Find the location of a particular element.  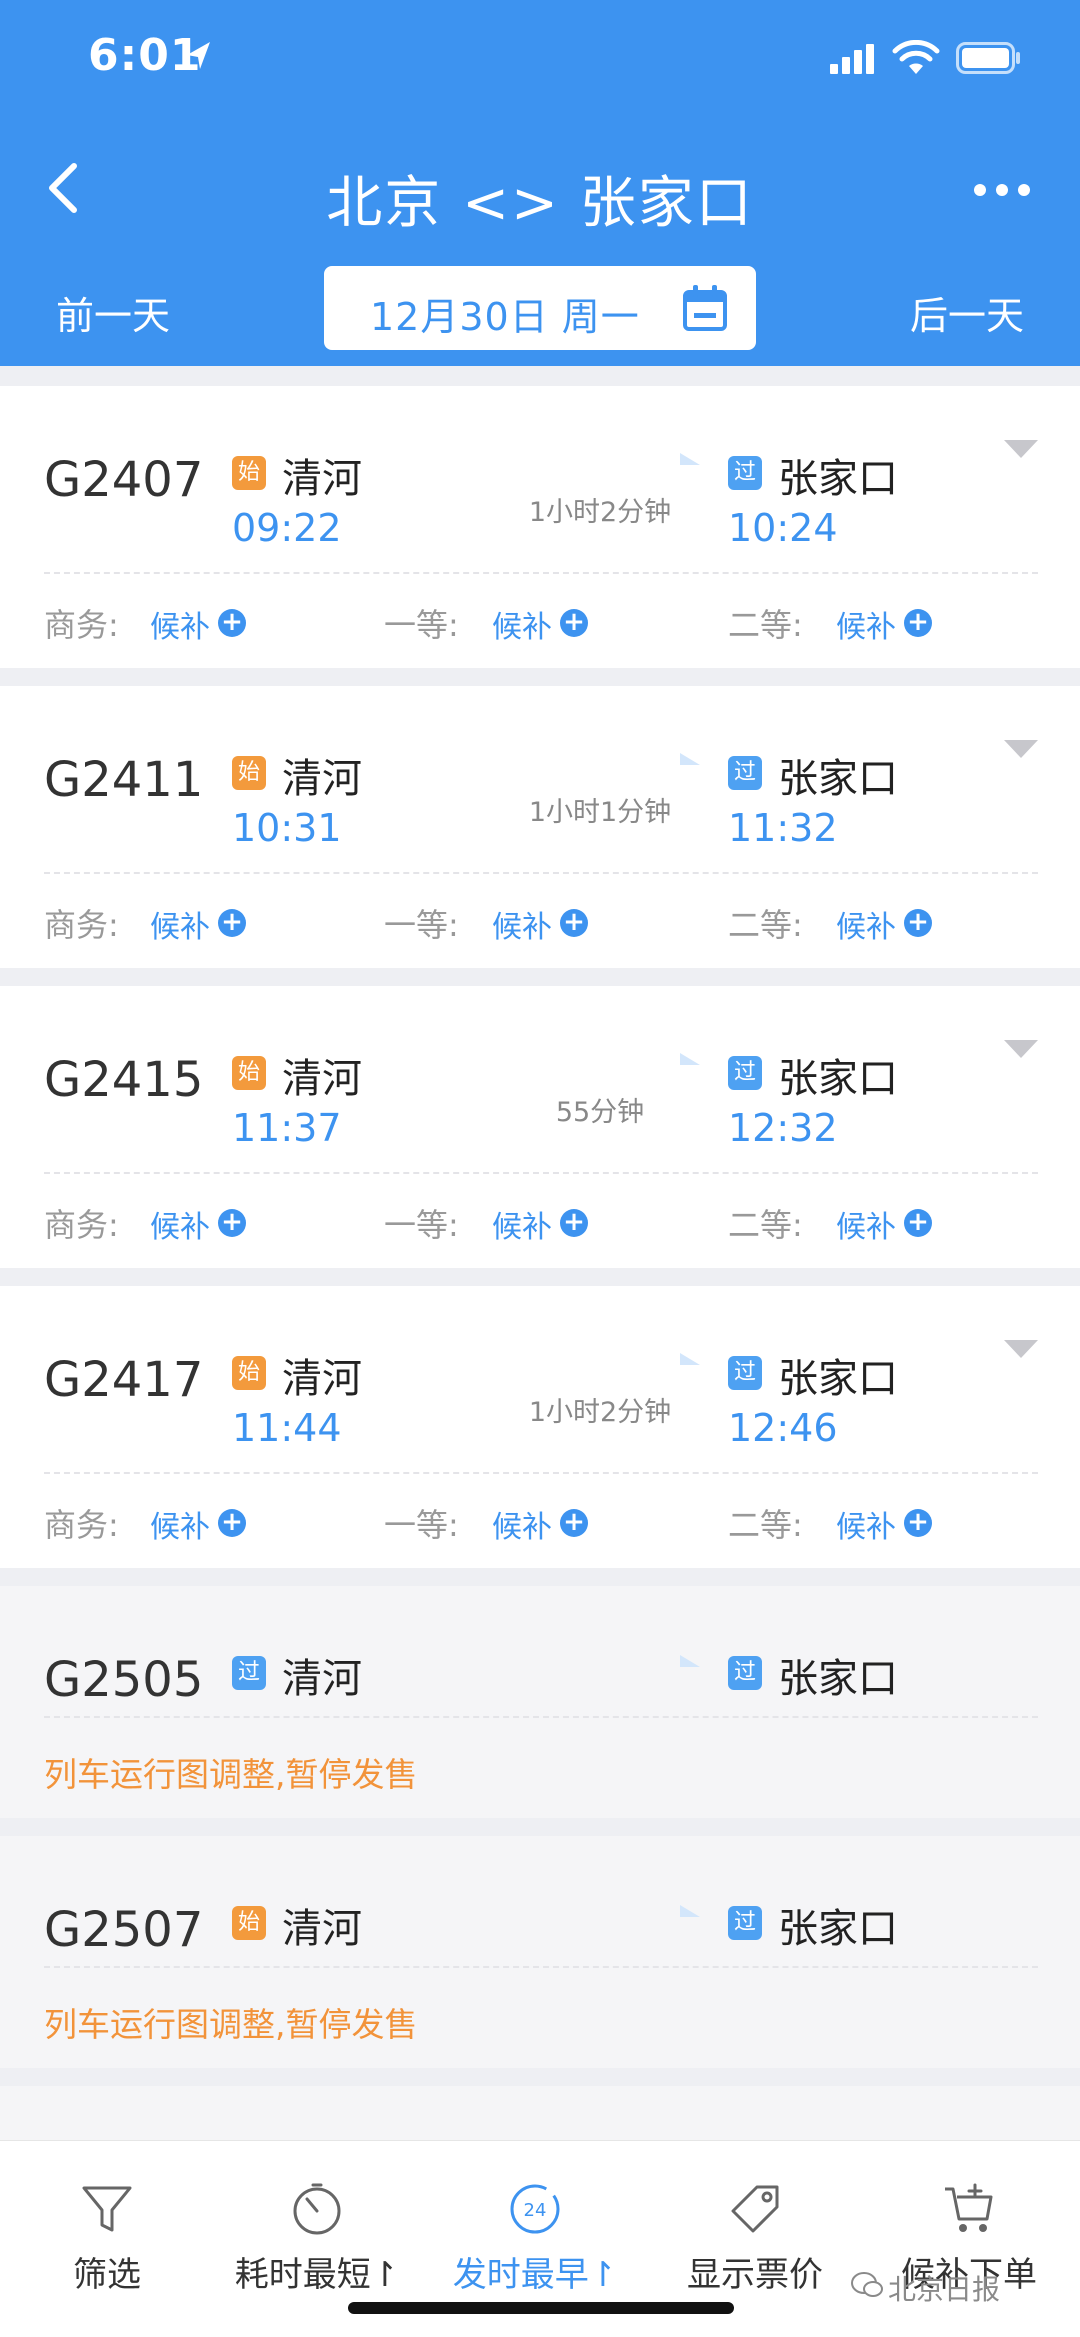

clock-24-icon: 24 is located at coordinates (535, 2209).